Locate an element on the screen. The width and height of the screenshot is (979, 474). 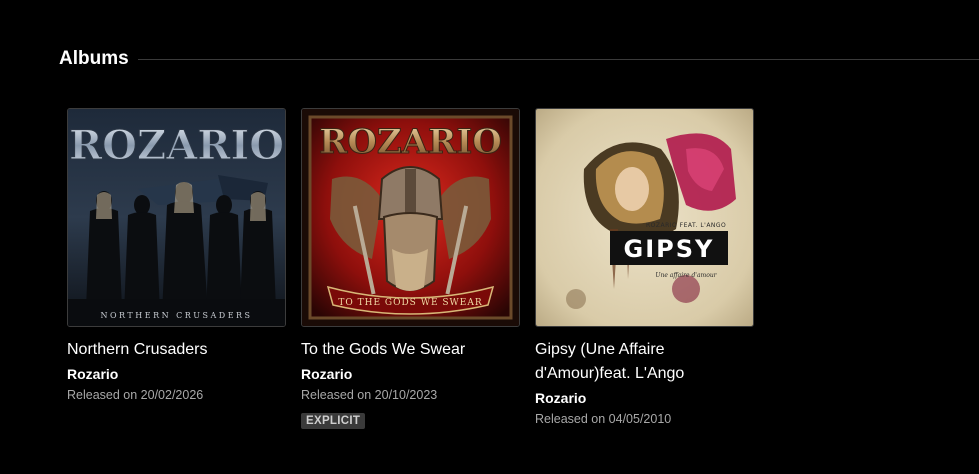
album-release-date: Released on 20/10/2023 is located at coordinates (369, 395).